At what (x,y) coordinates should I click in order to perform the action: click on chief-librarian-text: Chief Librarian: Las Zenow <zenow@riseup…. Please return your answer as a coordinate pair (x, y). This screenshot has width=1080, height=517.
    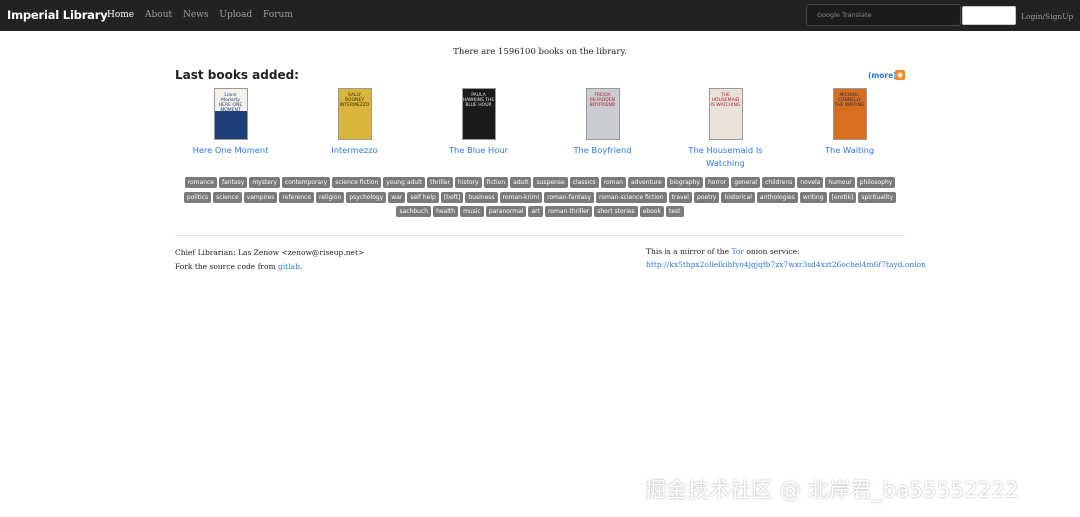
    Looking at the image, I should click on (270, 252).